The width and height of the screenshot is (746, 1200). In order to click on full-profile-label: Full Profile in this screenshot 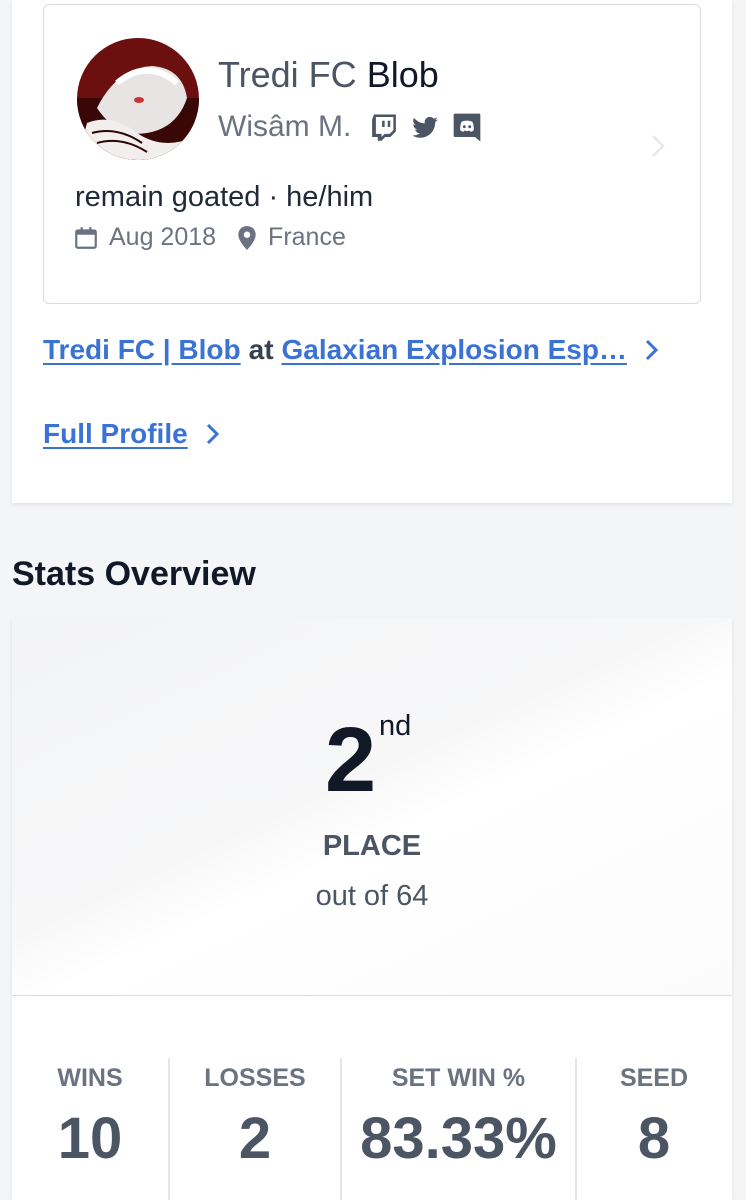, I will do `click(115, 434)`.